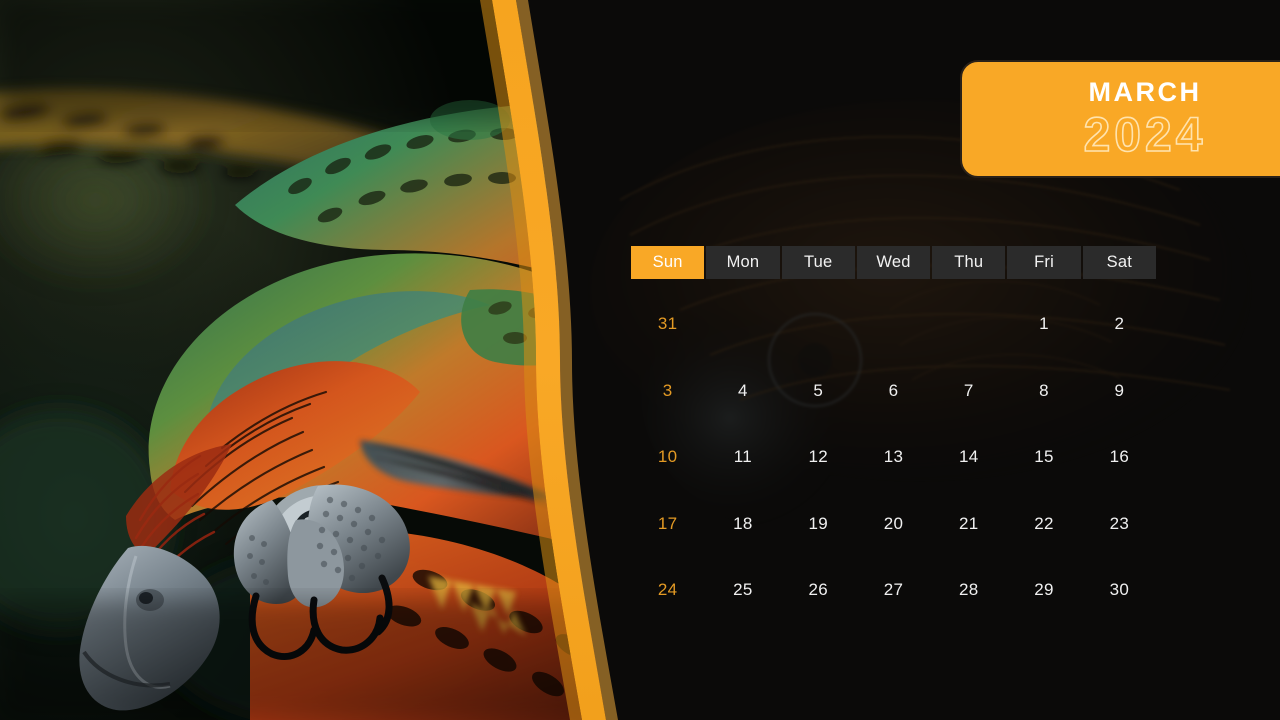  What do you see at coordinates (968, 590) in the screenshot?
I see `calendar-day-28: 28` at bounding box center [968, 590].